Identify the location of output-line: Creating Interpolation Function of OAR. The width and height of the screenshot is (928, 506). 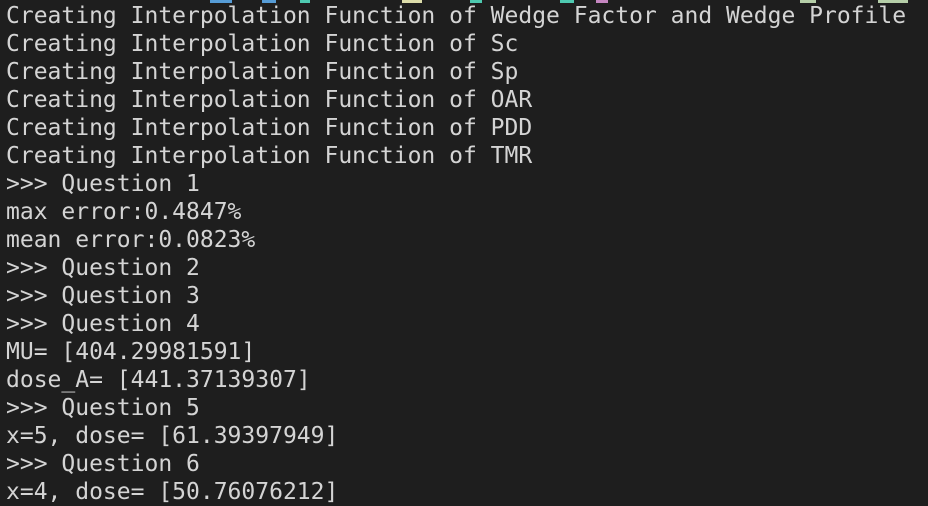
(269, 100).